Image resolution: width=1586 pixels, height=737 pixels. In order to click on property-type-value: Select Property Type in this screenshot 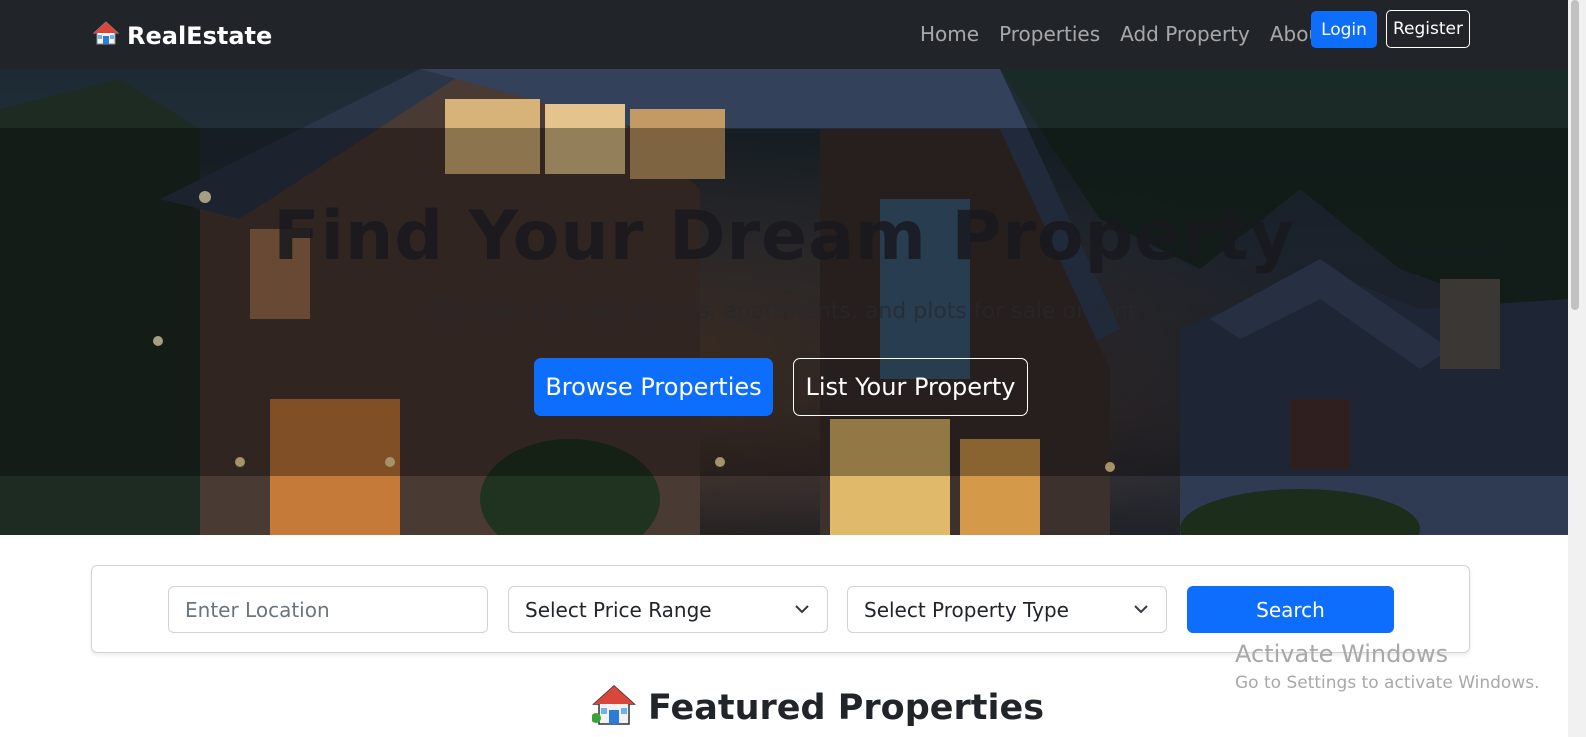, I will do `click(966, 609)`.